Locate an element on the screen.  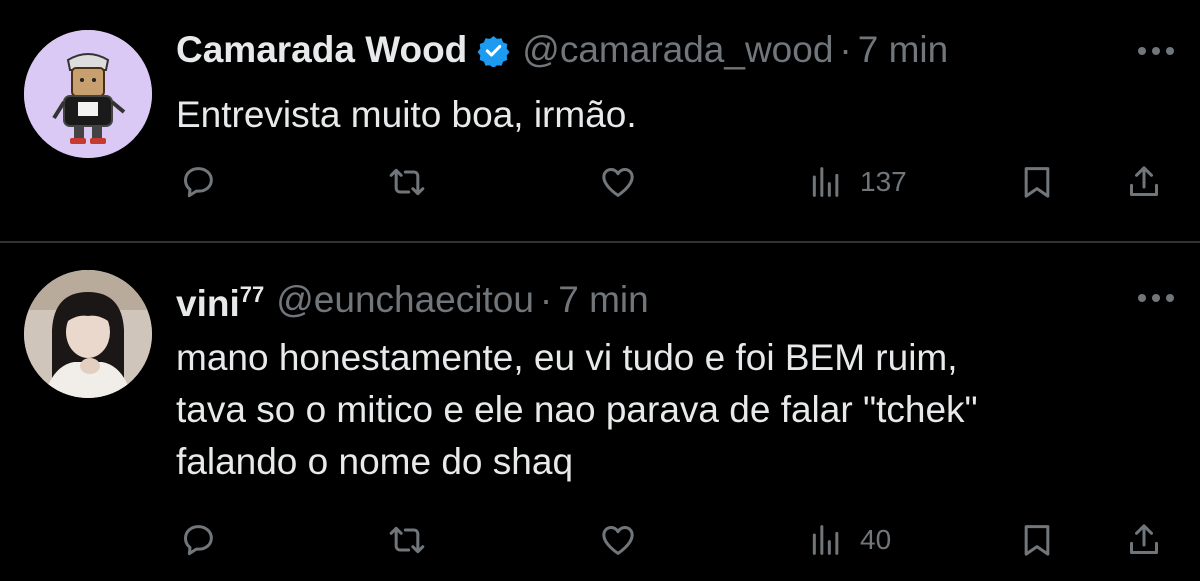
display-name: vini77 is located at coordinates (220, 299).